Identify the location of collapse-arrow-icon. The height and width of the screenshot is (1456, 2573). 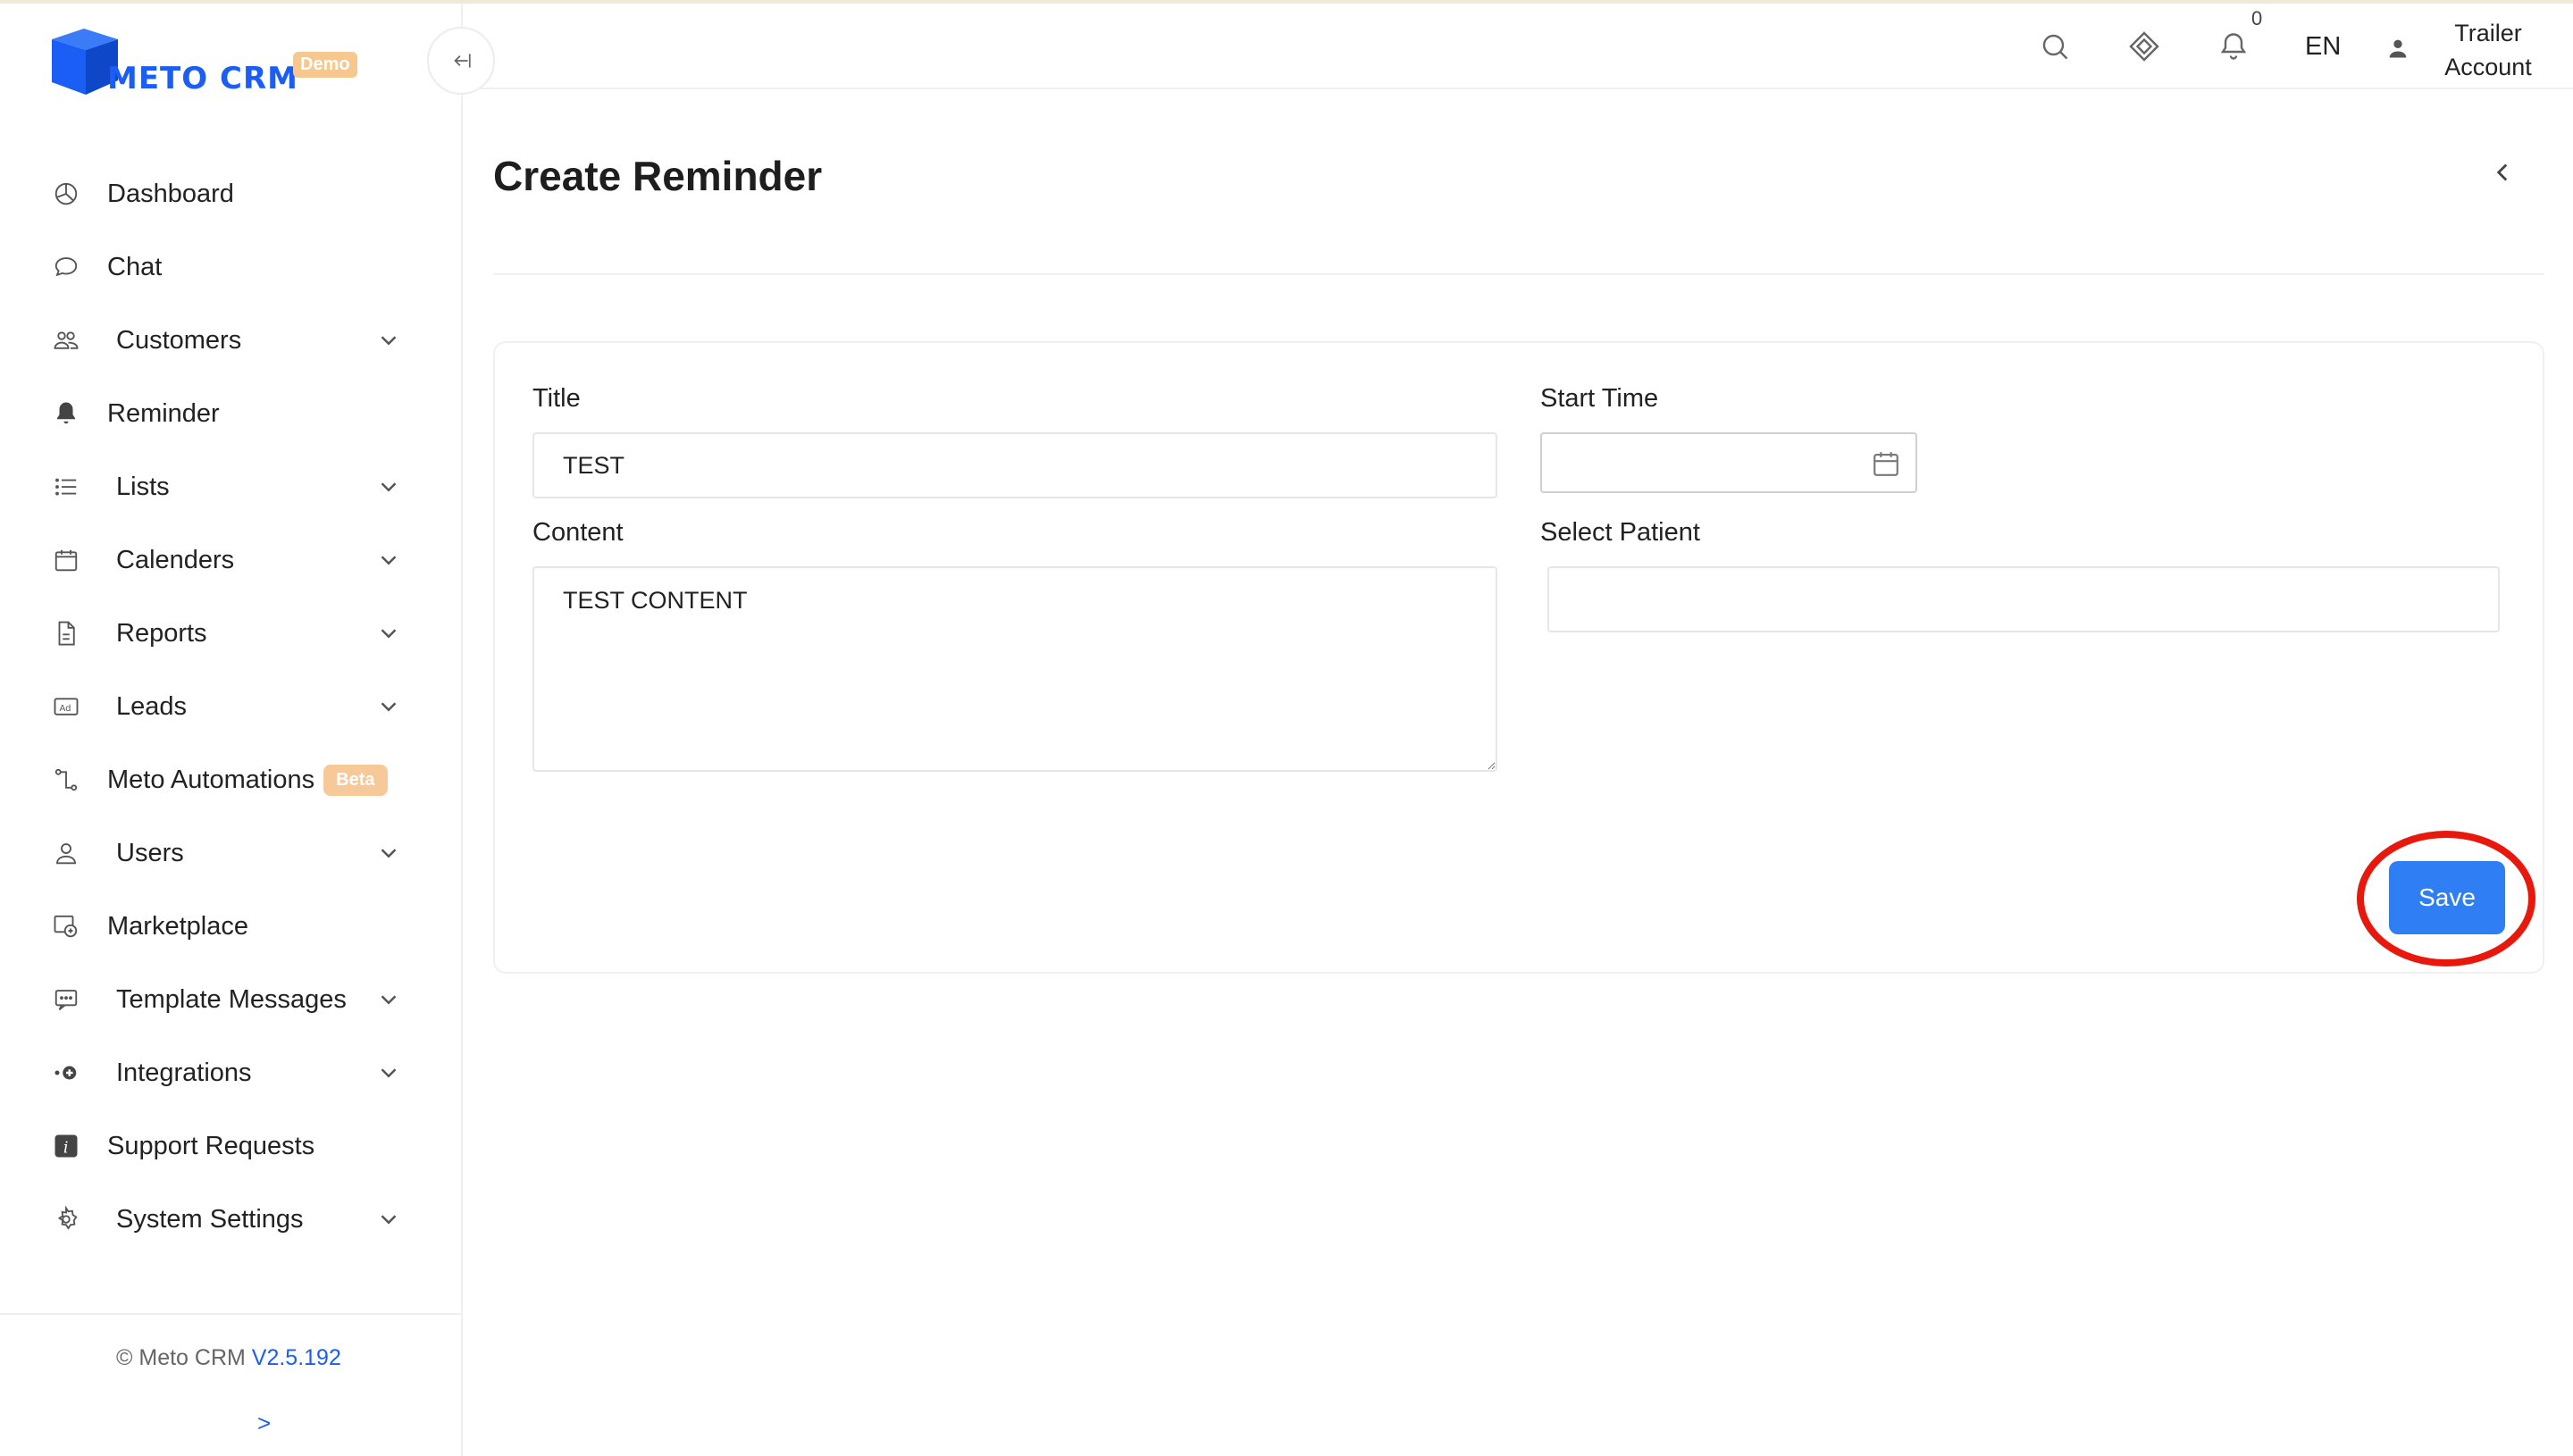
(462, 61).